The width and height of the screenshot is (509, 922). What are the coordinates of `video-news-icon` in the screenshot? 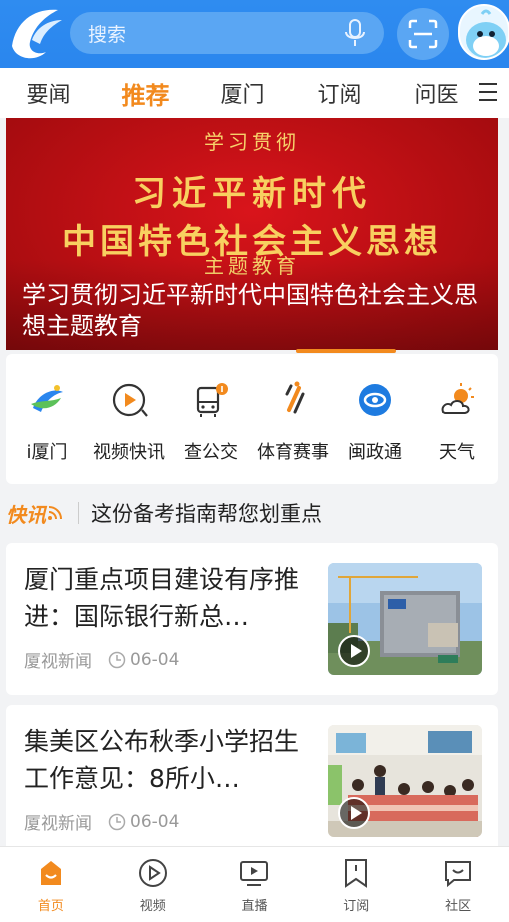 It's located at (130, 400).